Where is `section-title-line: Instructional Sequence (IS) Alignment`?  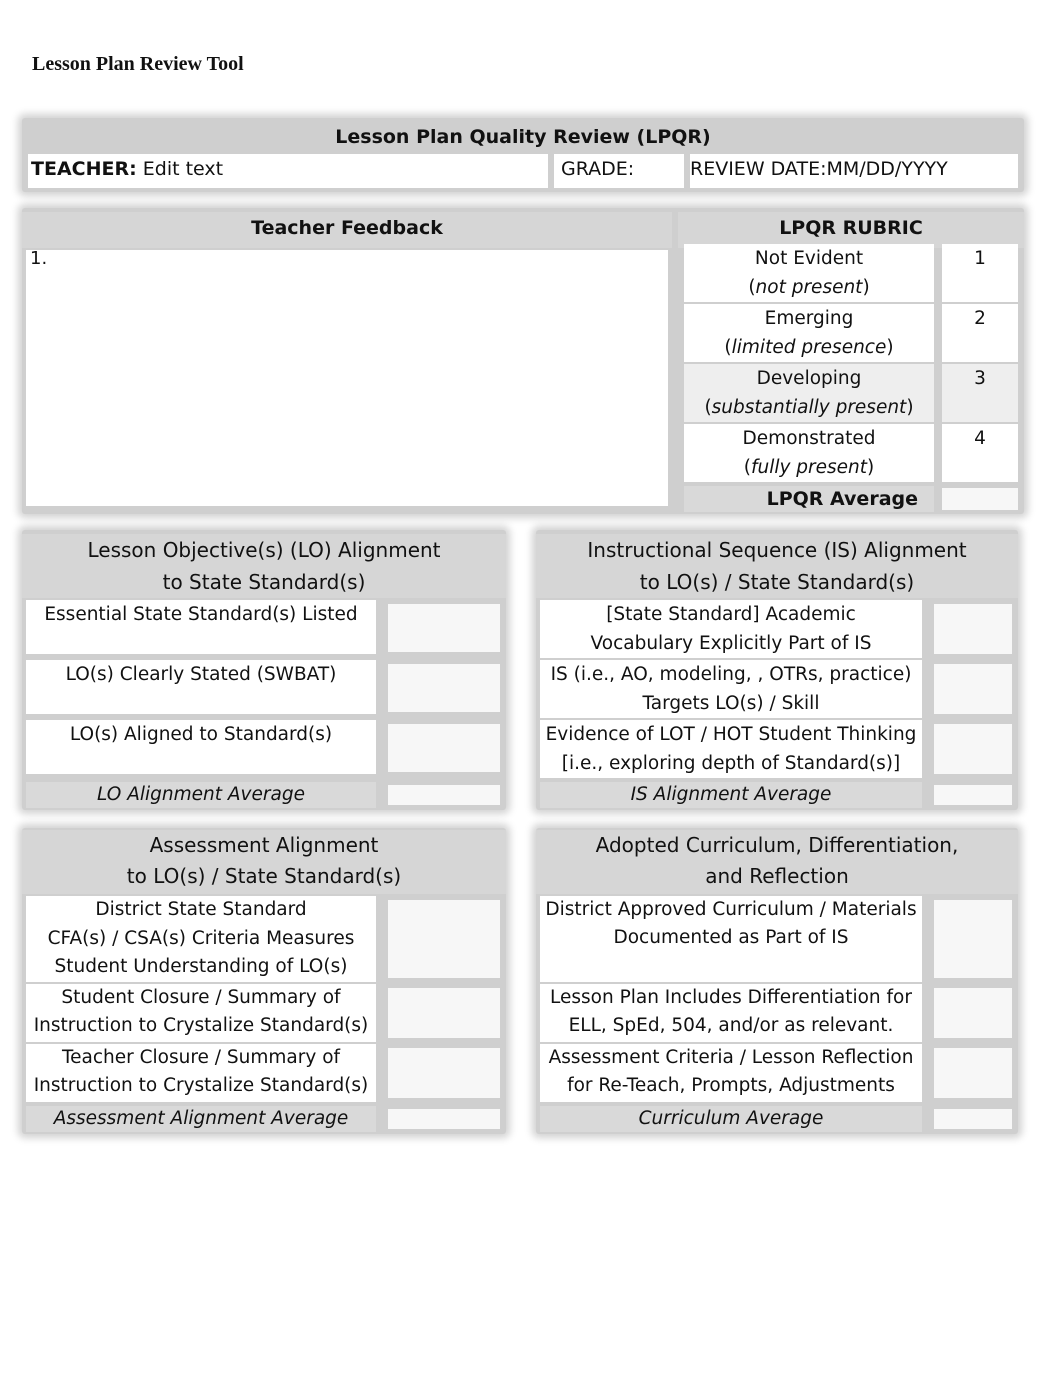
section-title-line: Instructional Sequence (IS) Alignment is located at coordinates (777, 550).